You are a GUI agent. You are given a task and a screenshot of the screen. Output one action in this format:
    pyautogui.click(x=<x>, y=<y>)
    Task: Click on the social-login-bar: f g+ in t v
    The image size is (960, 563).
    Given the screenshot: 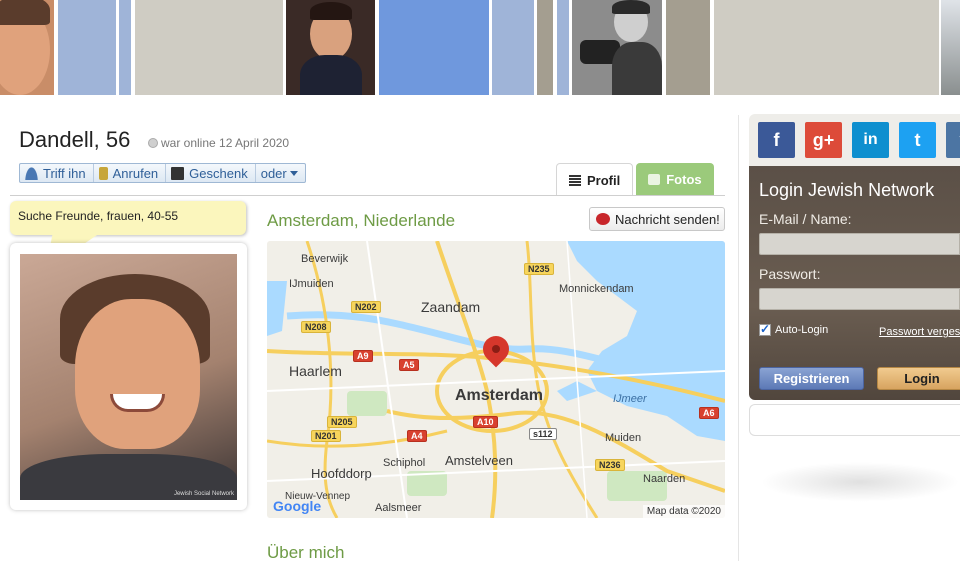 What is the action you would take?
    pyautogui.click(x=854, y=140)
    